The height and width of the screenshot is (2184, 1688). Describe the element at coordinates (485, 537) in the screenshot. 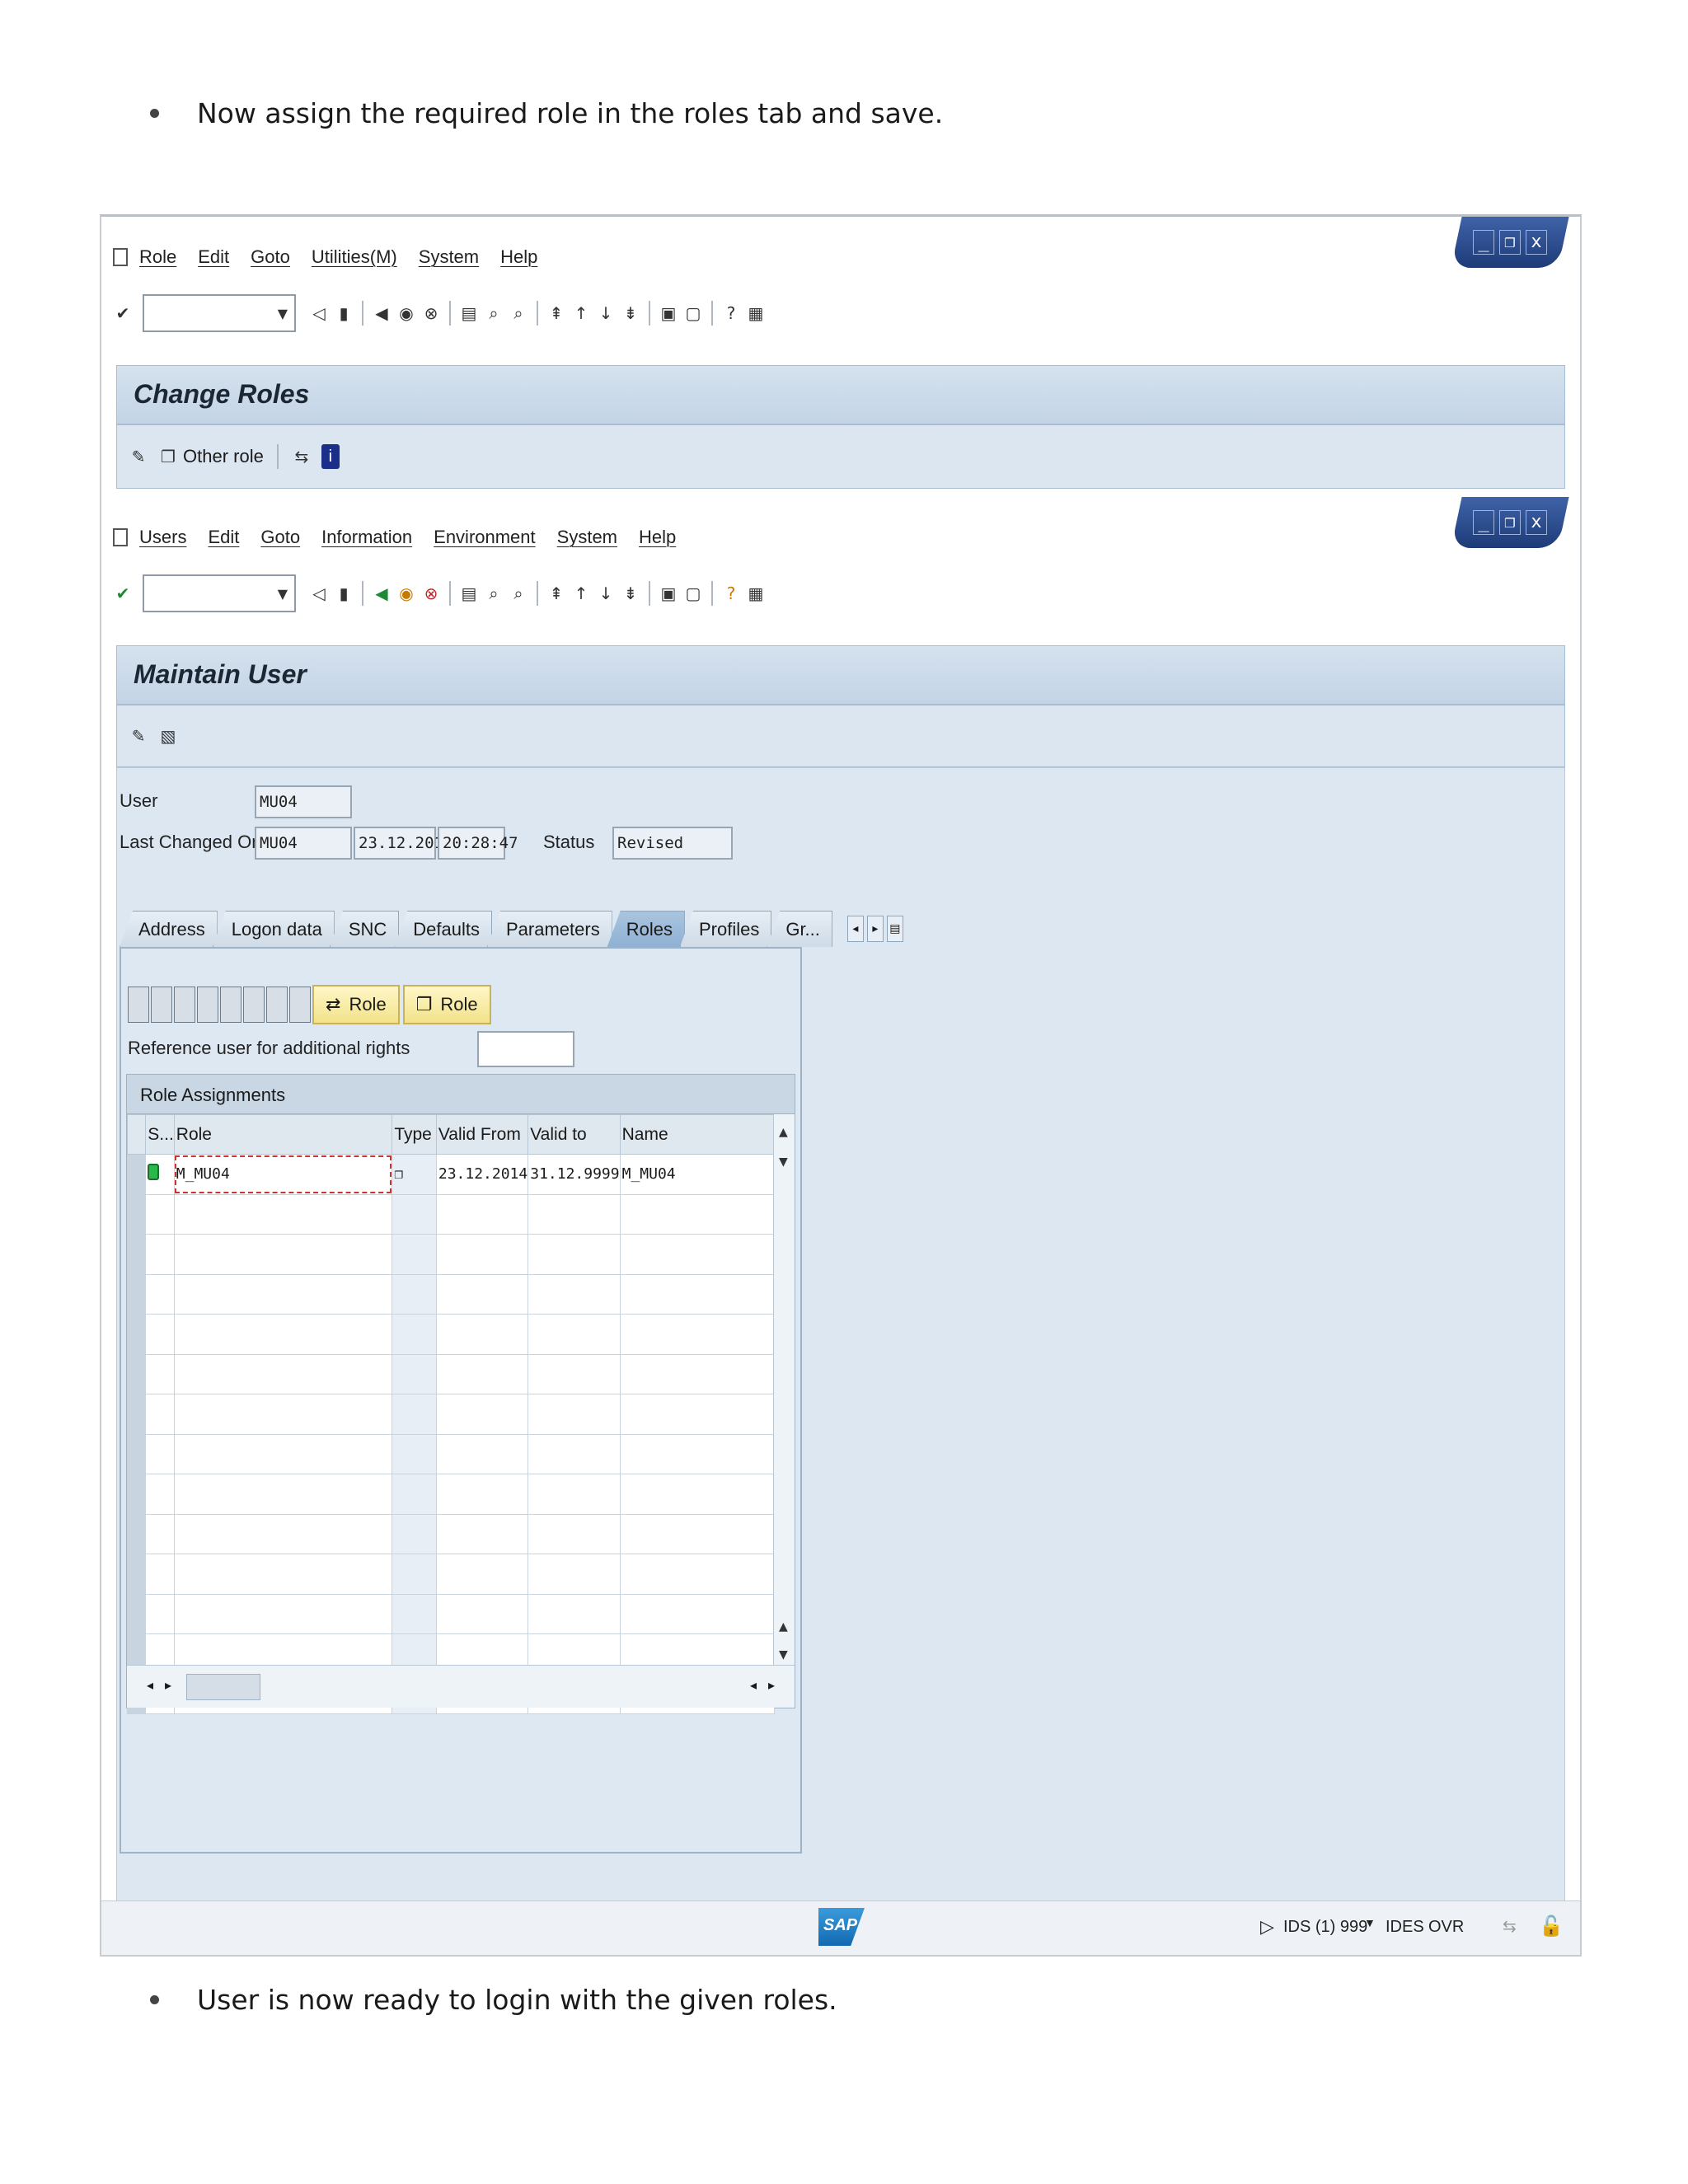

I see `menu-environment: Environment` at that location.